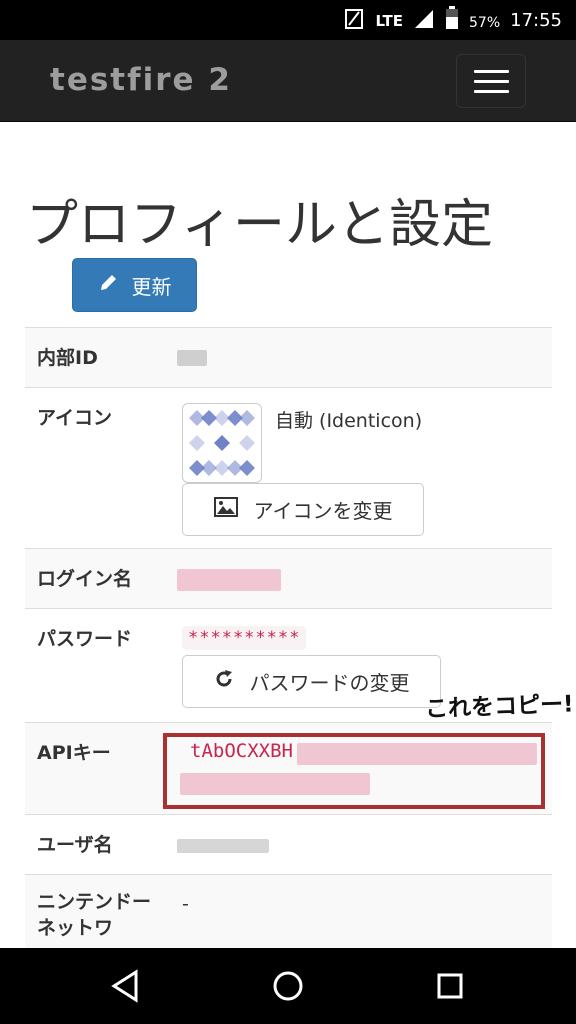 This screenshot has height=1024, width=576. Describe the element at coordinates (222, 443) in the screenshot. I see `avatar` at that location.